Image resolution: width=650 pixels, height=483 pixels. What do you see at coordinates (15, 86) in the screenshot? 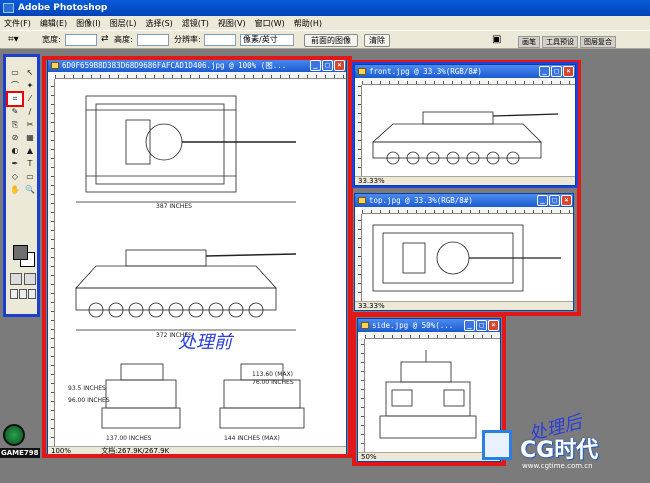
I see `lasso-tool-icon: ⌒` at bounding box center [15, 86].